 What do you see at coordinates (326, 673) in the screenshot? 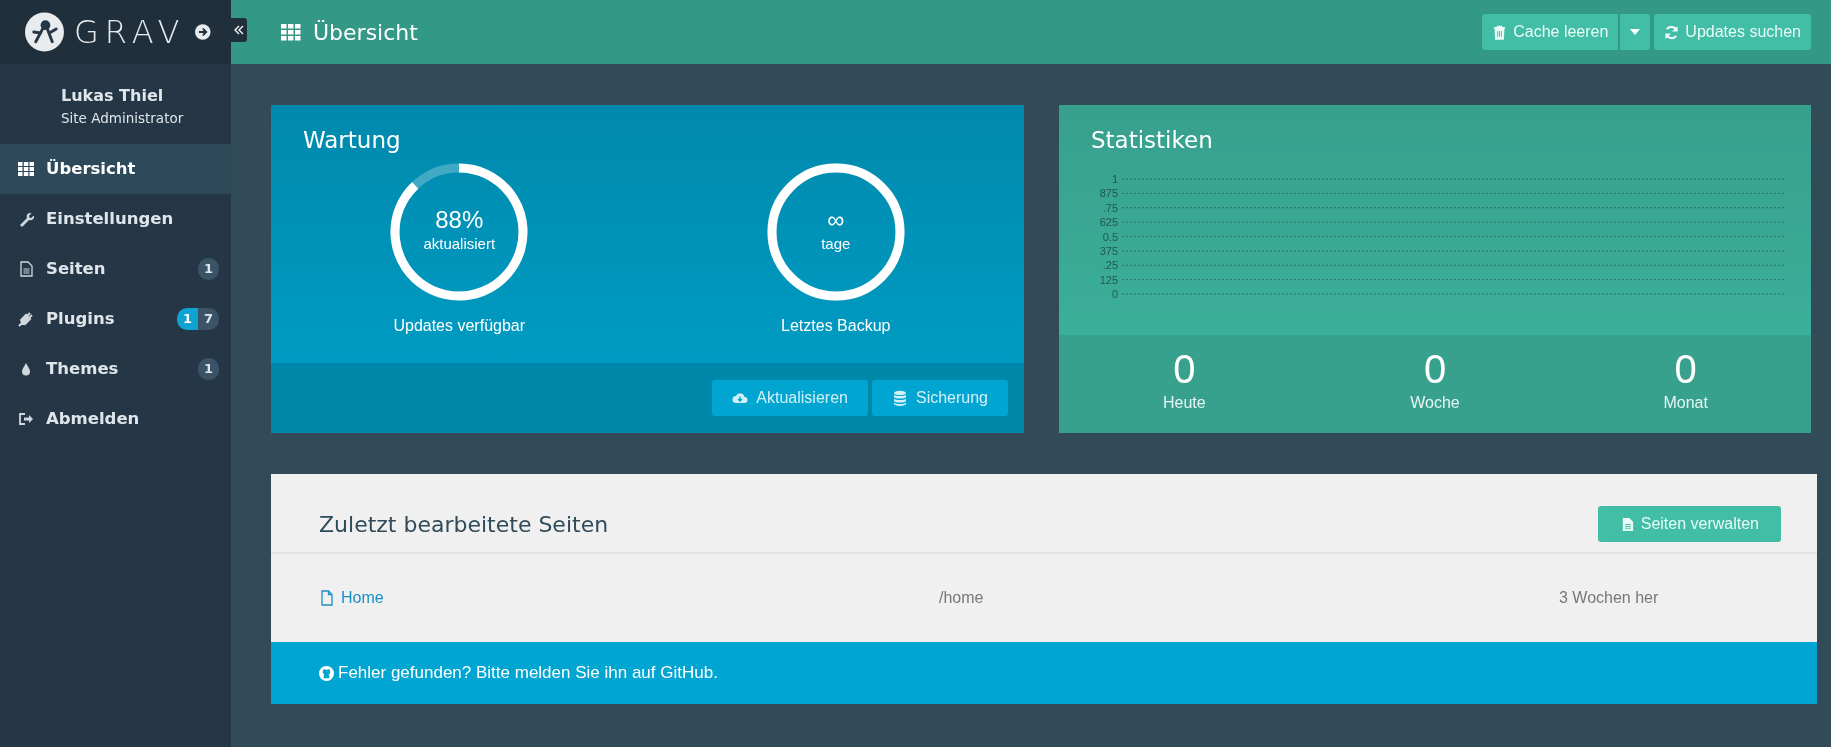
I see `github-icon` at bounding box center [326, 673].